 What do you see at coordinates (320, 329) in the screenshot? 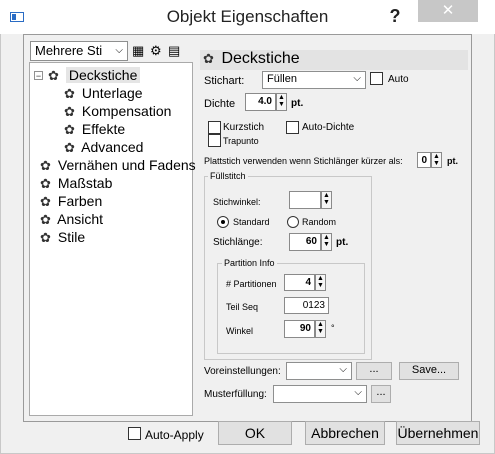
I see `winkel-spinner: ▲ ▼` at bounding box center [320, 329].